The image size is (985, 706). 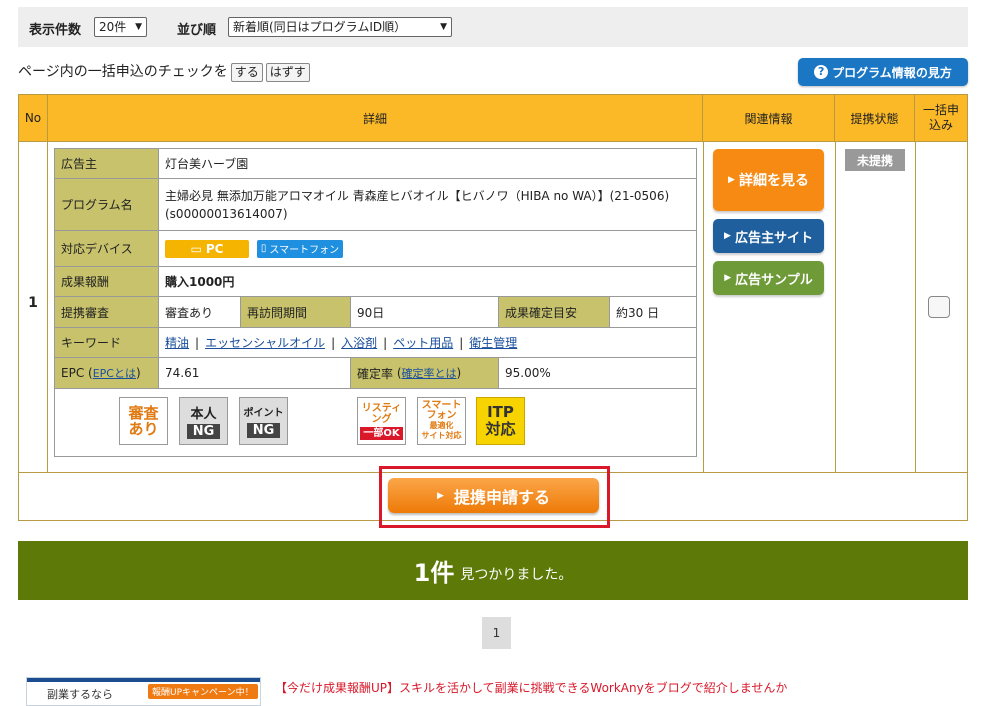 What do you see at coordinates (883, 72) in the screenshot?
I see `program-info-guide-button: ? プログラム情報の見方` at bounding box center [883, 72].